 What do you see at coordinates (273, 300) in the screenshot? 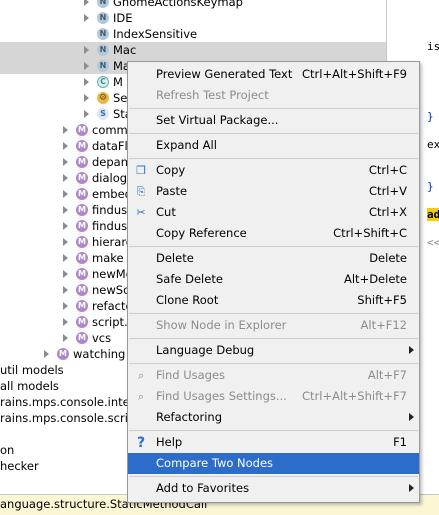
I see `menu-item-clone-root: Clone Root Shift+F5` at bounding box center [273, 300].